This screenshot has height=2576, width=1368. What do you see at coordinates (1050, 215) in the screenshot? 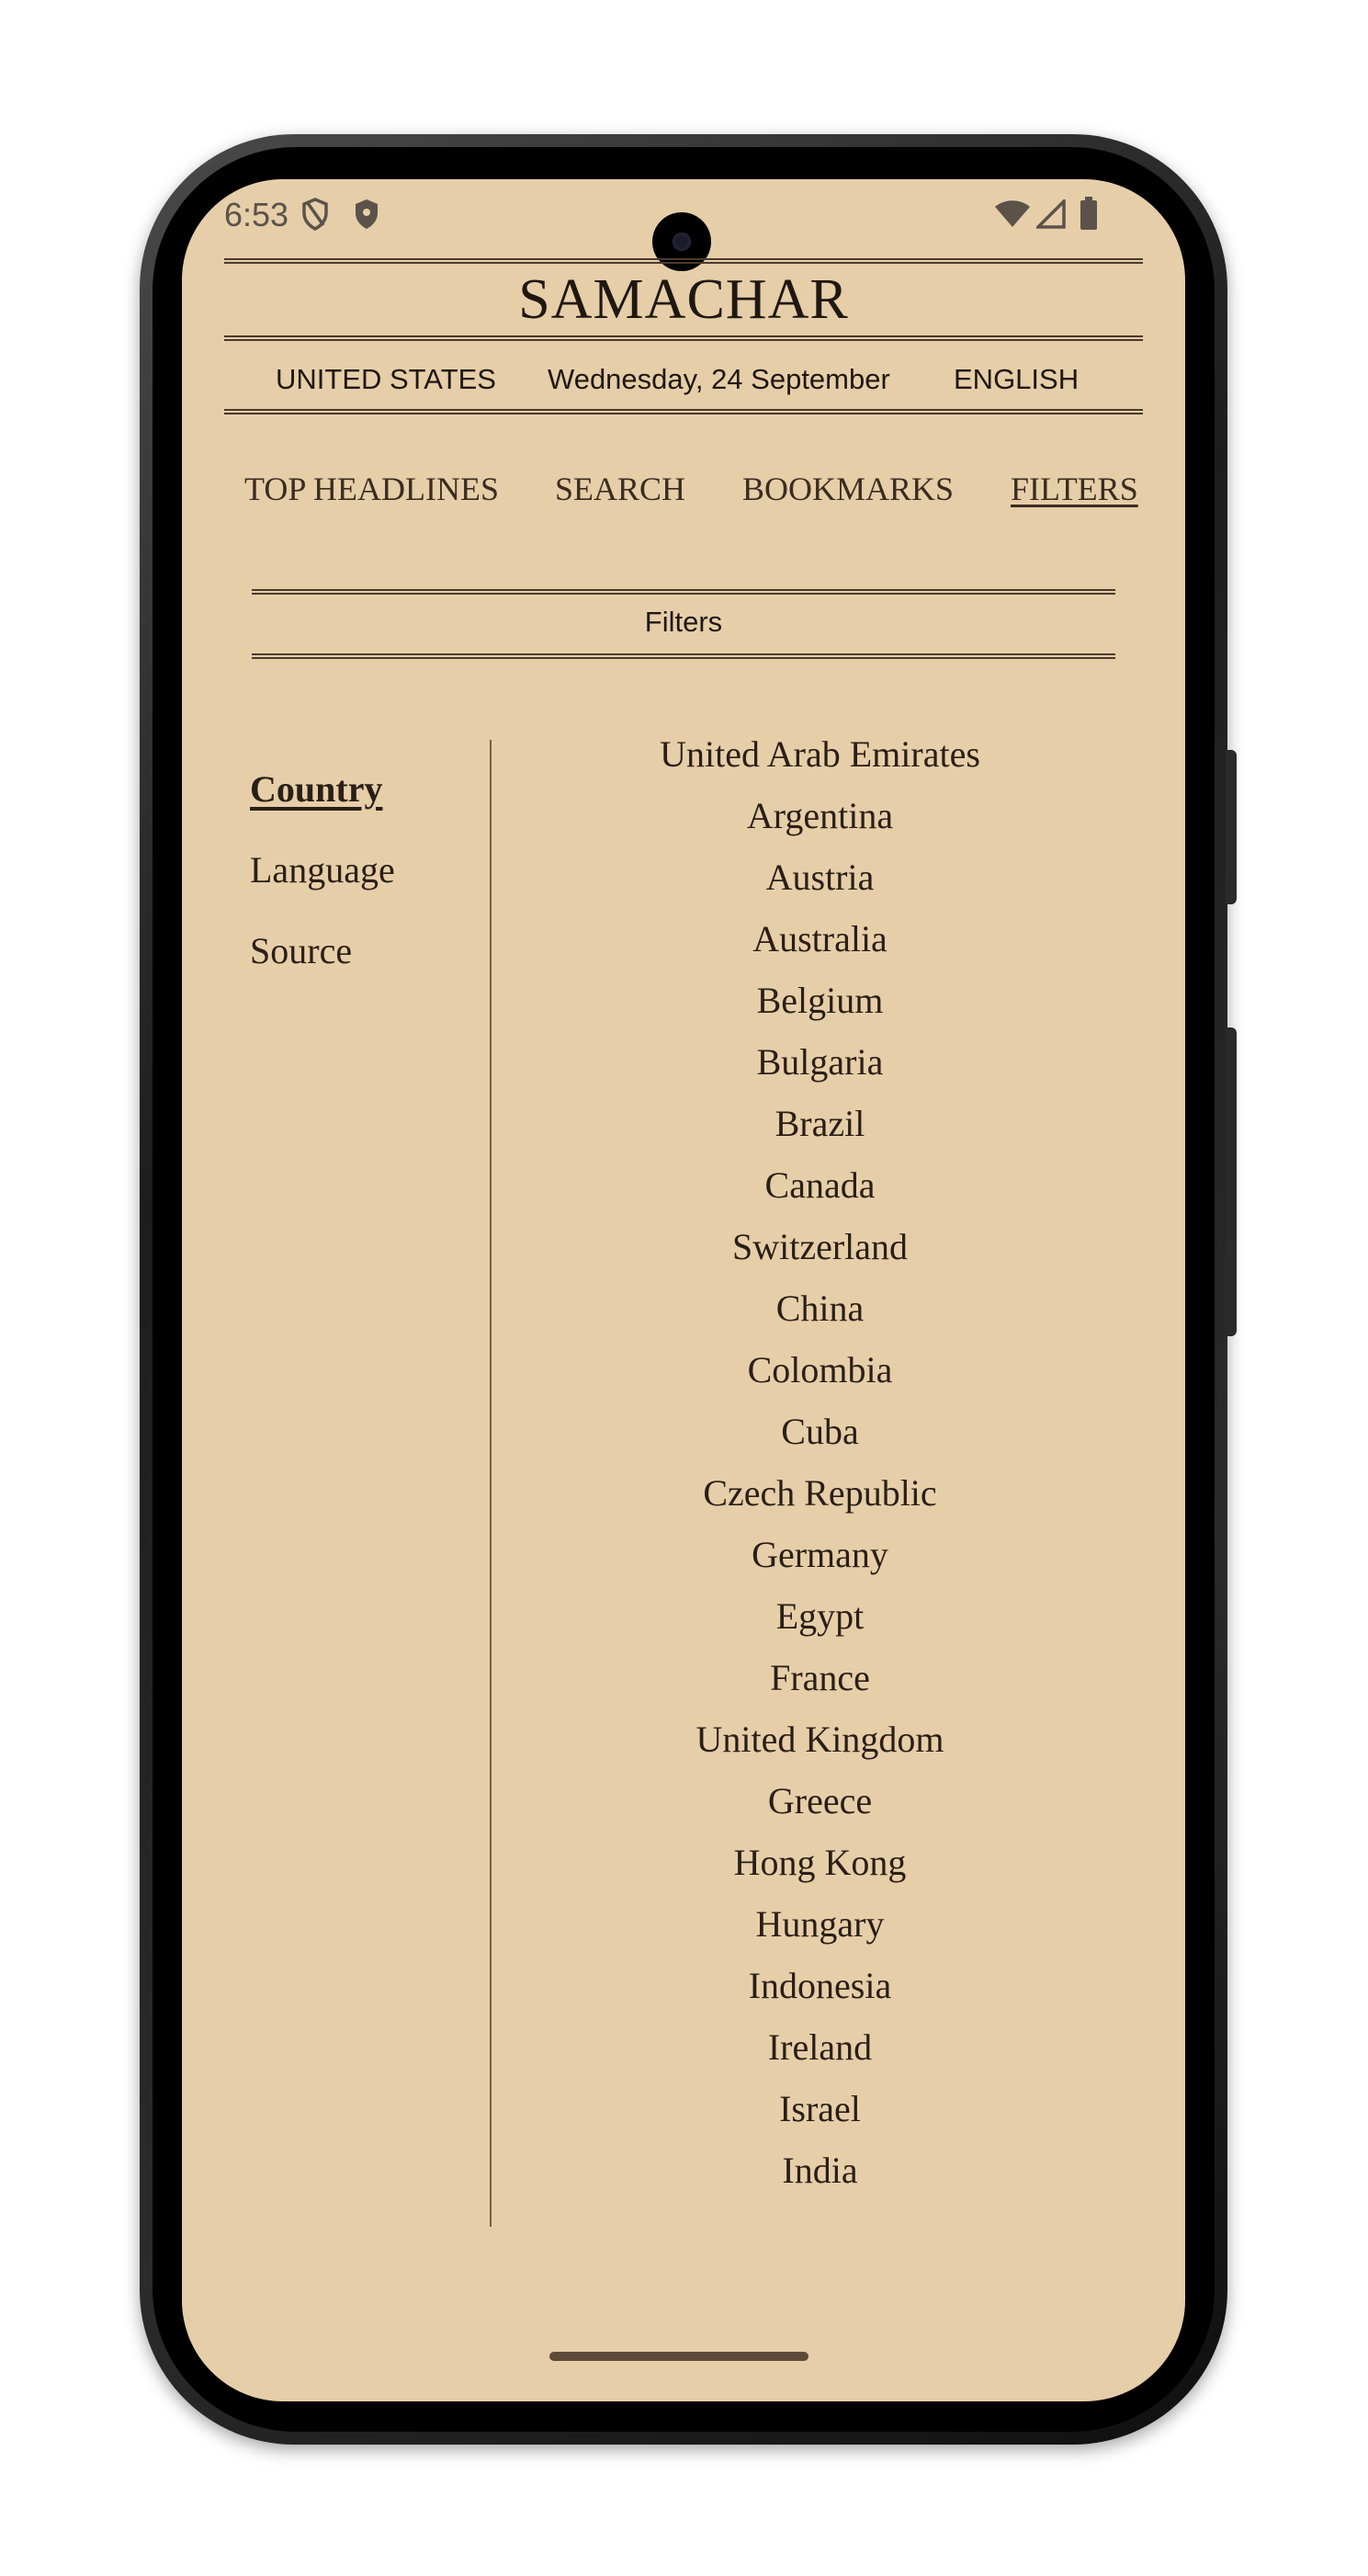
I see `cellular-signal-icon` at bounding box center [1050, 215].